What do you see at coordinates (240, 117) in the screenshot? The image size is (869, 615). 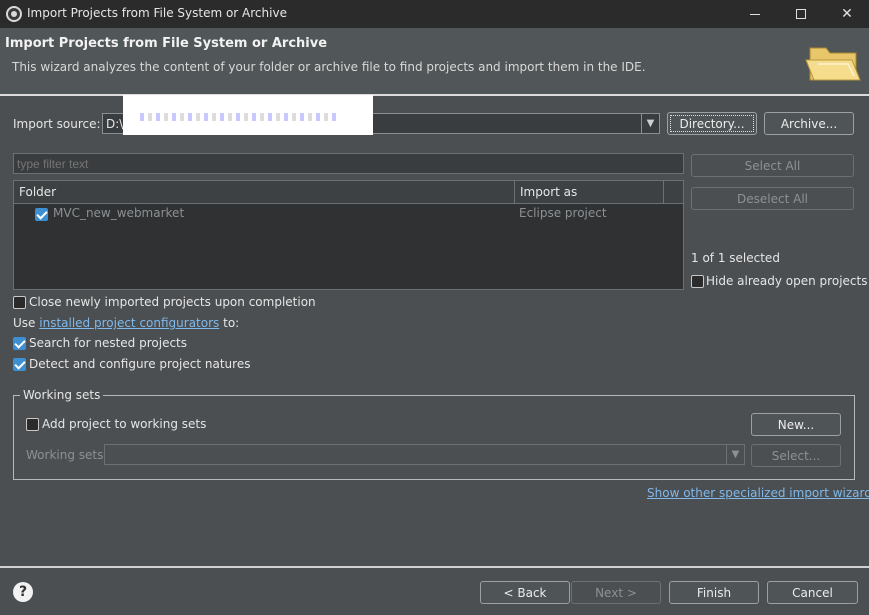 I see `redaction-pixels` at bounding box center [240, 117].